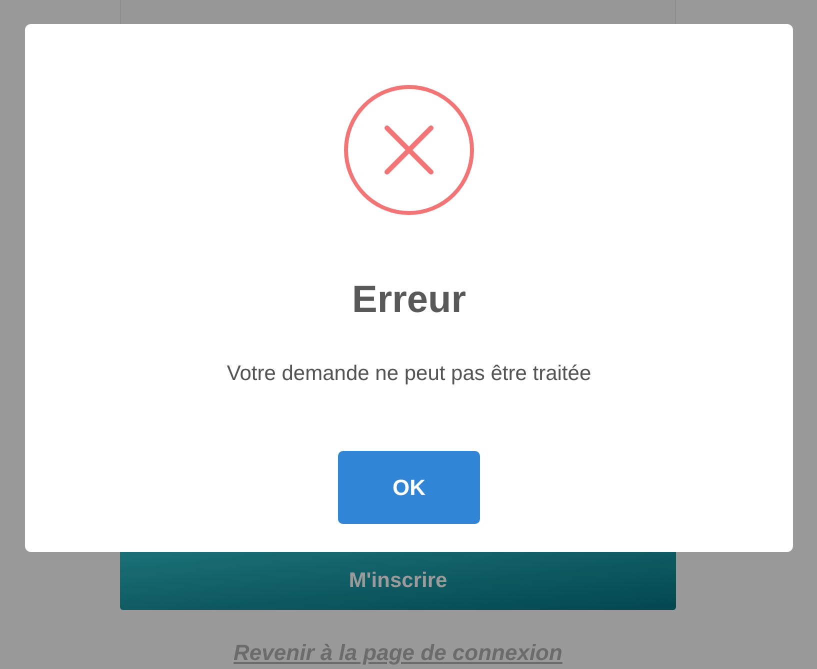 The image size is (817, 669). I want to click on dialog-title: Erreur, so click(409, 300).